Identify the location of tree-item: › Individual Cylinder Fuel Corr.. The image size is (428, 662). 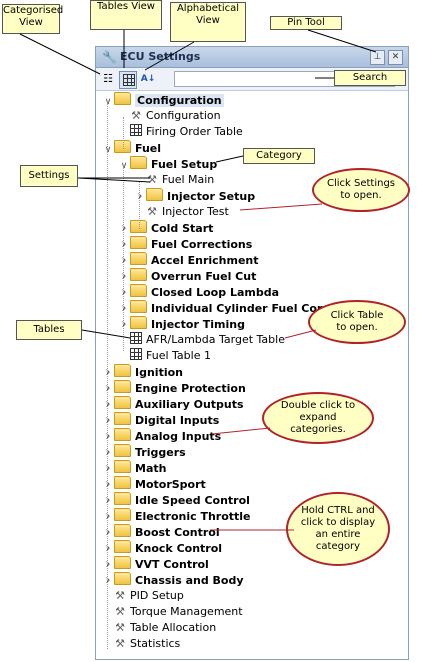
(224, 308).